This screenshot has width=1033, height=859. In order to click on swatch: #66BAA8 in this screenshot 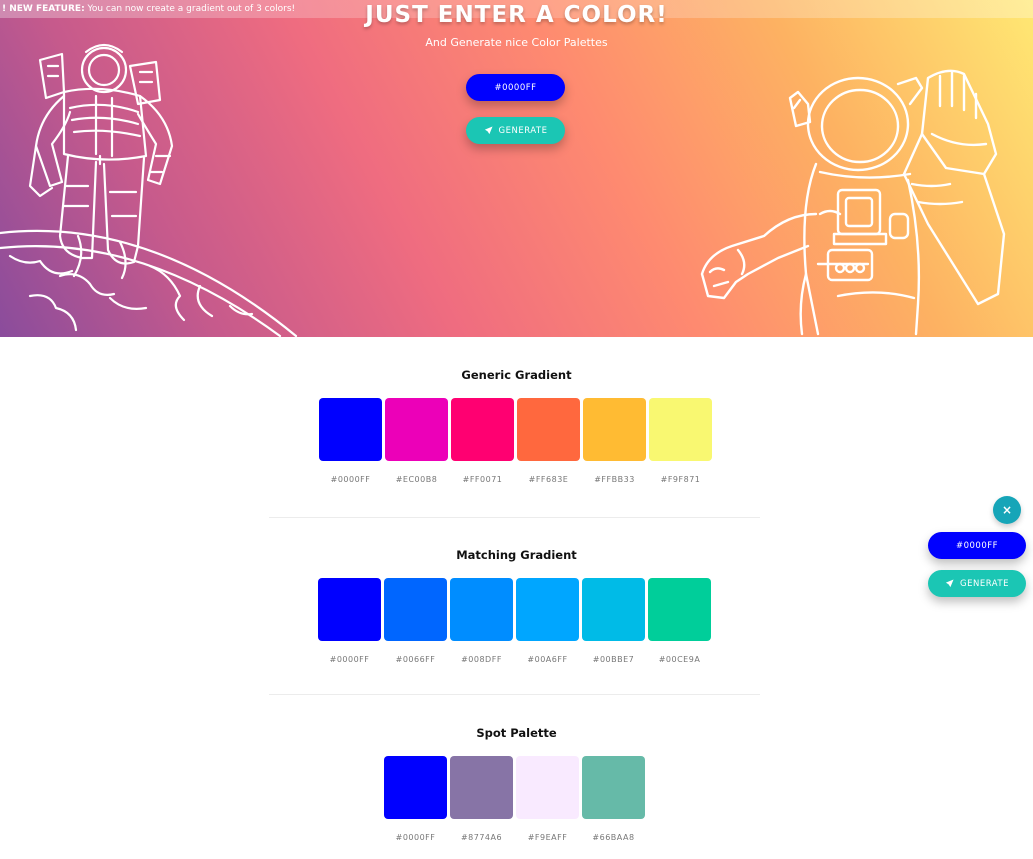, I will do `click(613, 799)`.